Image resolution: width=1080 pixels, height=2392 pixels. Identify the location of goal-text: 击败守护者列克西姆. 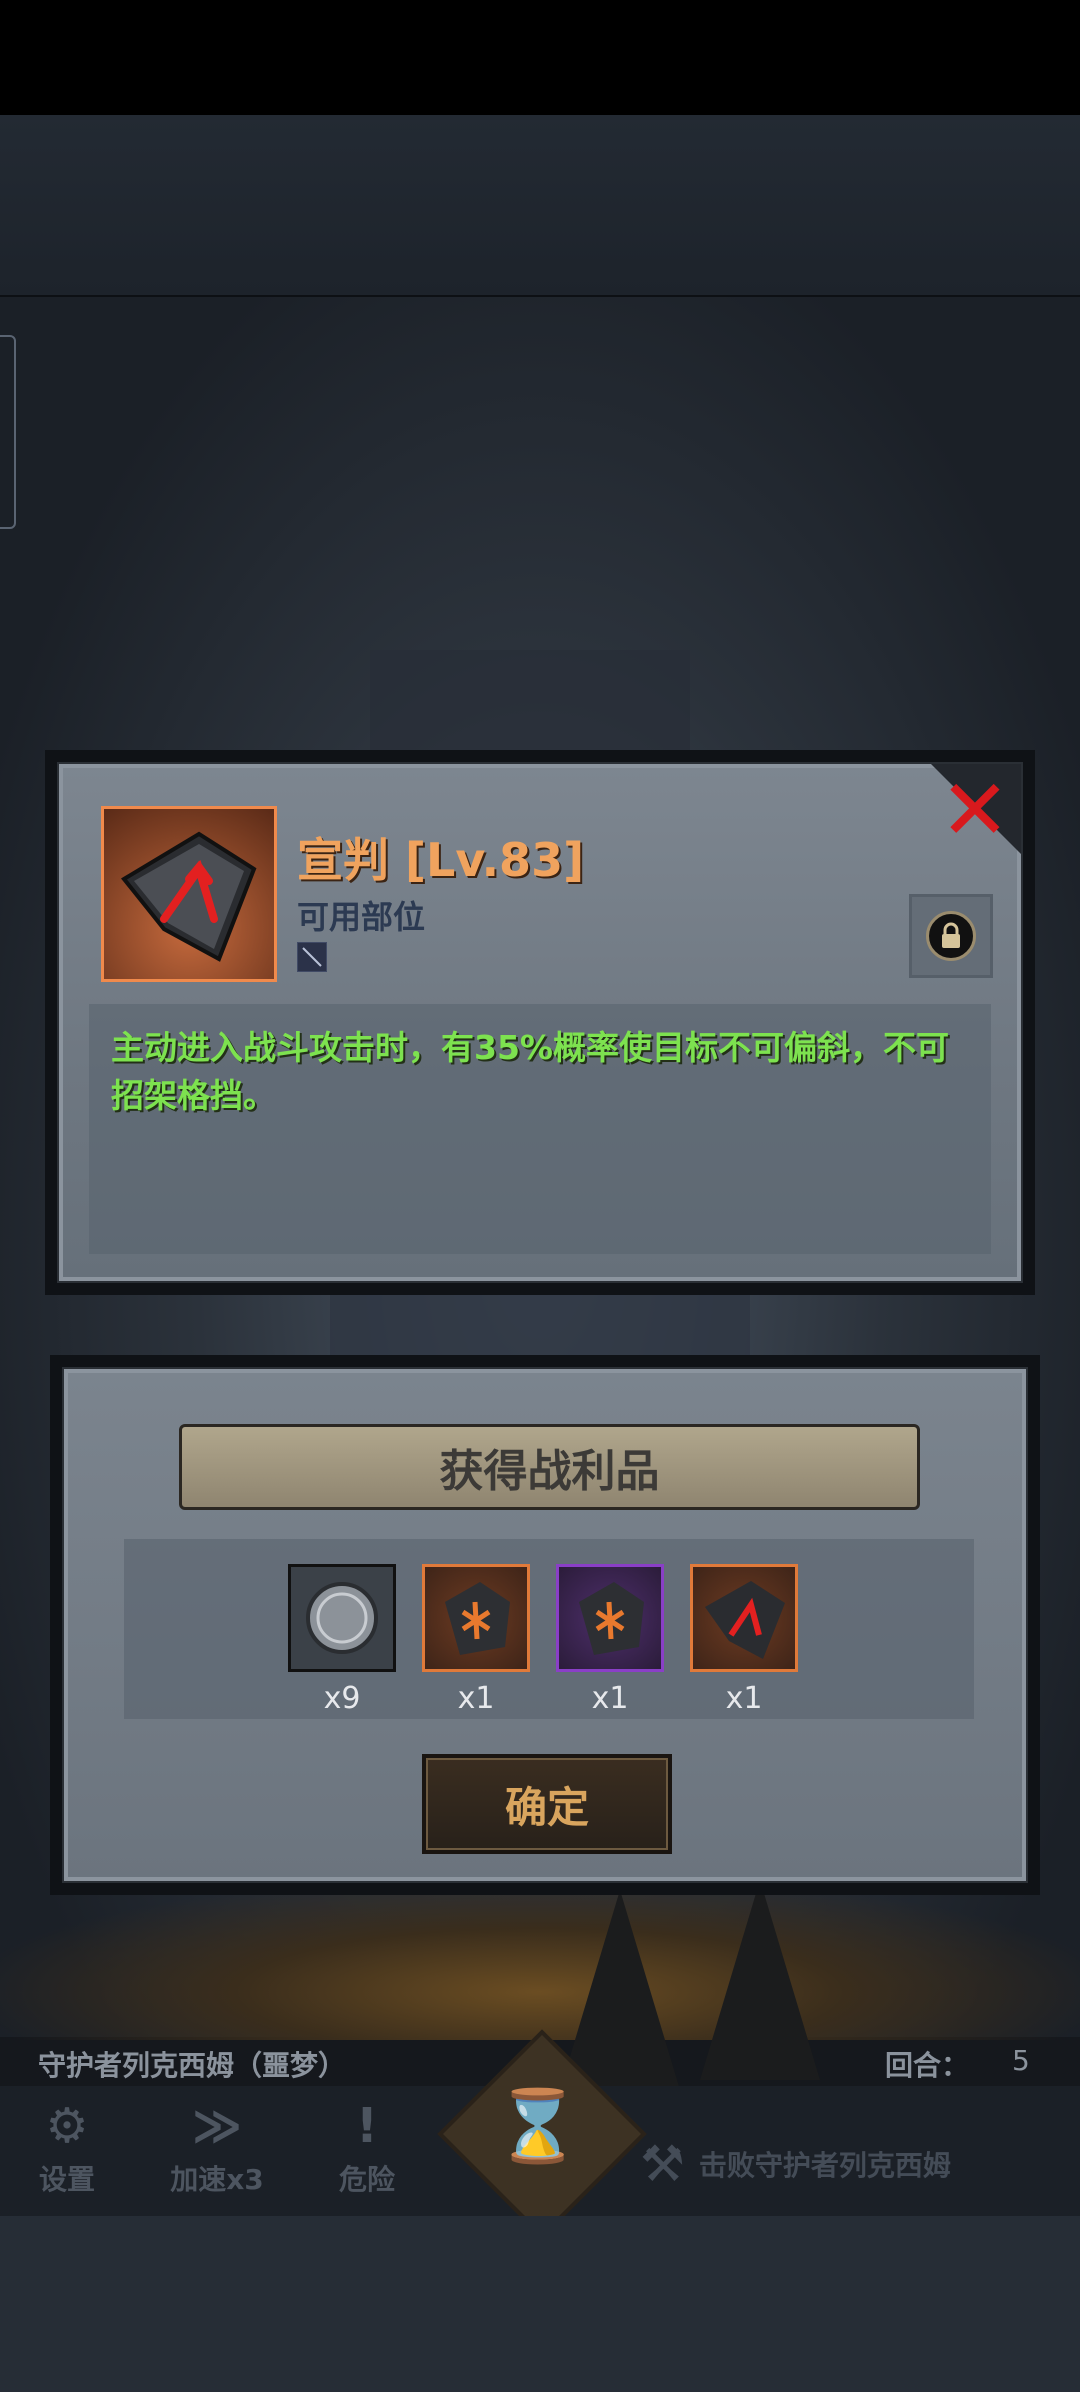
(824, 2165).